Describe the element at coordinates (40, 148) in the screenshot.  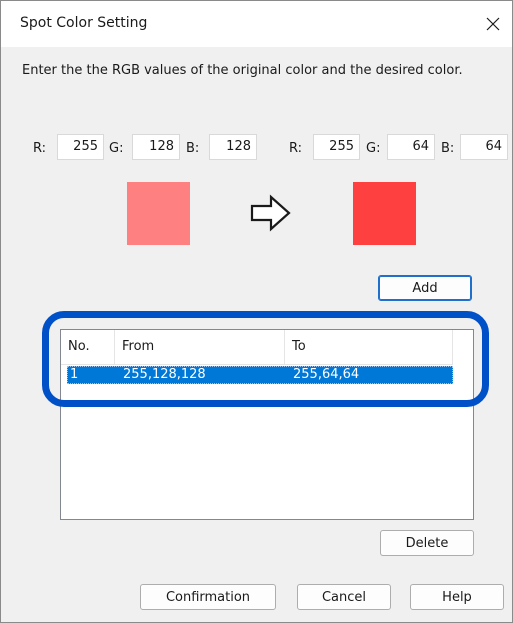
I see `original-r-label: R:` at that location.